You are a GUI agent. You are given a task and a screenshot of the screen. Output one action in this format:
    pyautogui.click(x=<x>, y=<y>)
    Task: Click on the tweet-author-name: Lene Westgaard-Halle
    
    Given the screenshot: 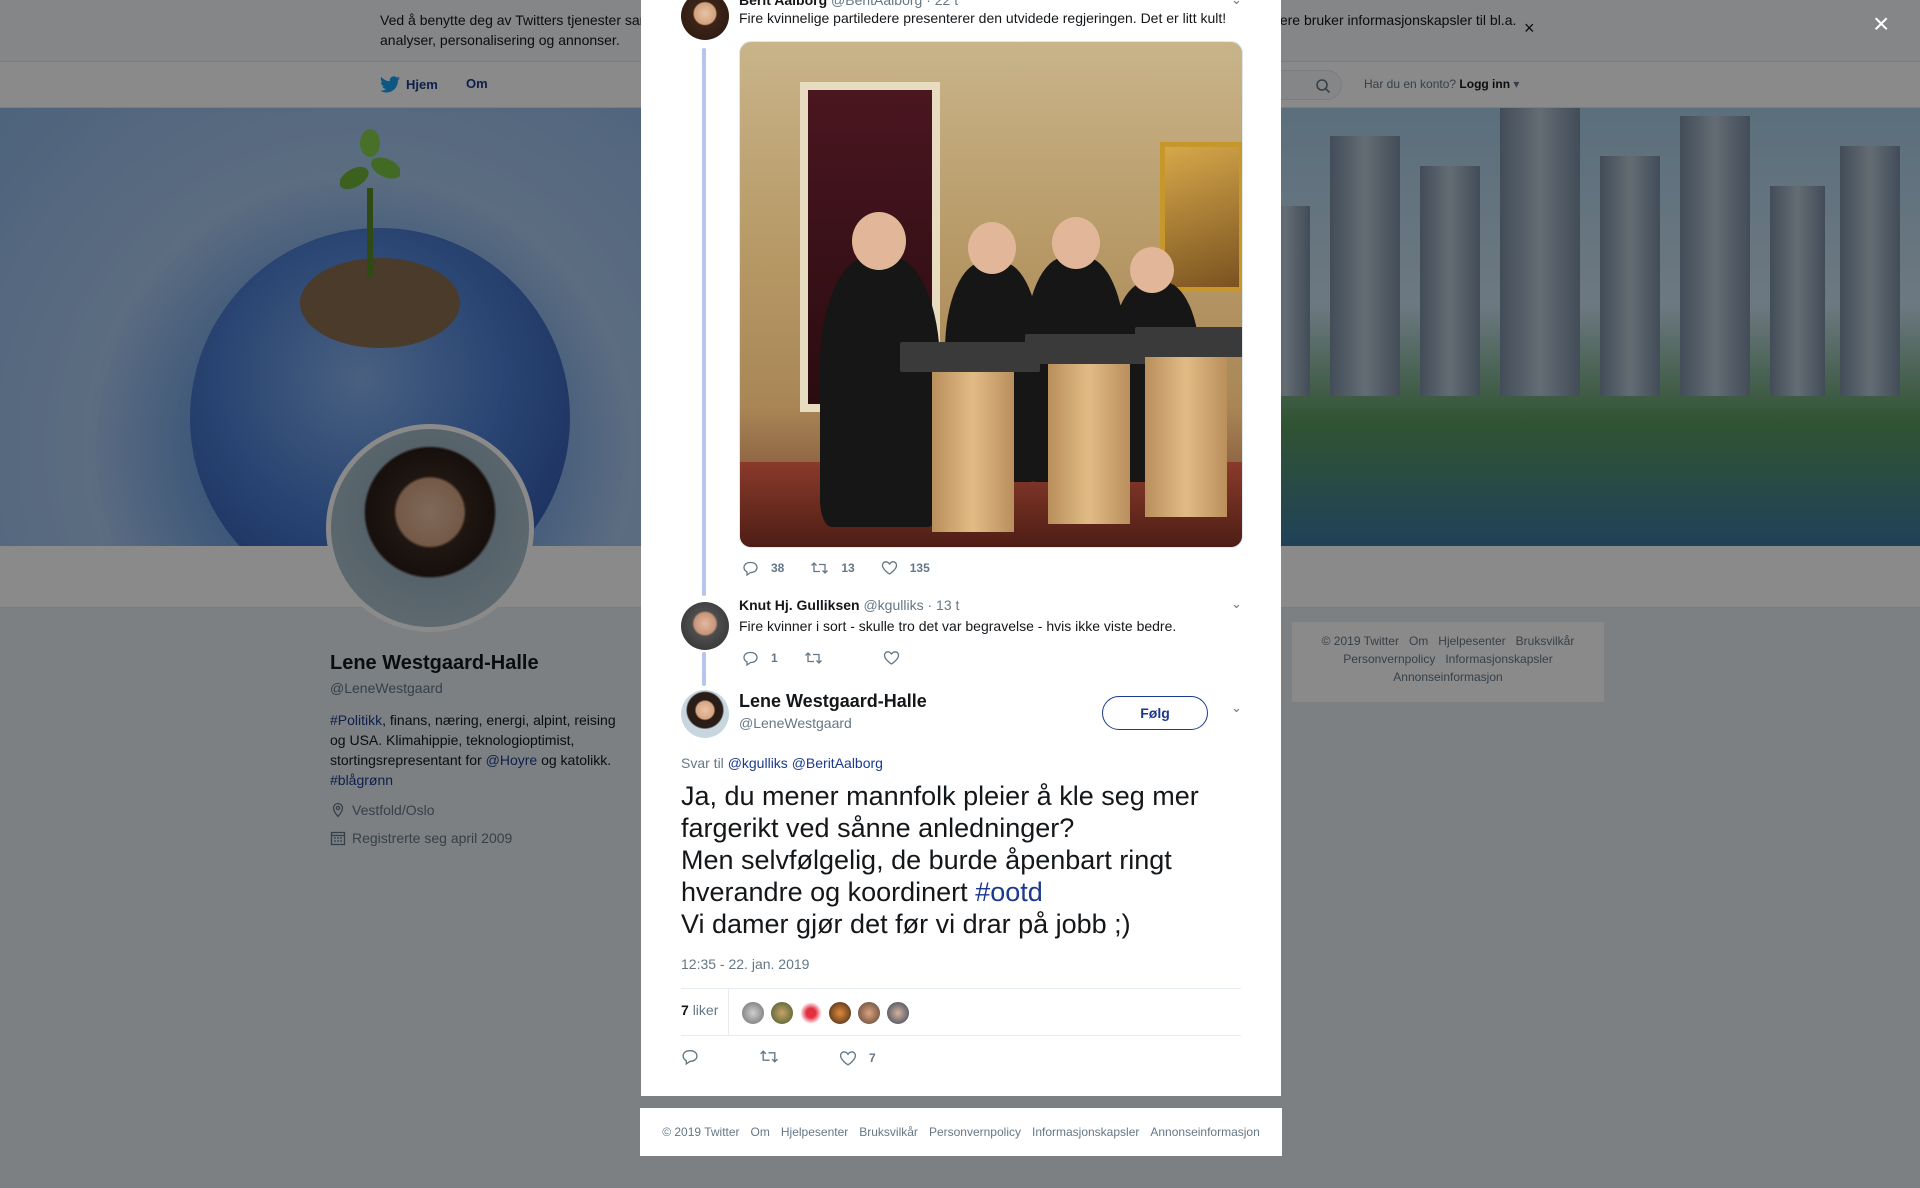 What is the action you would take?
    pyautogui.click(x=833, y=701)
    